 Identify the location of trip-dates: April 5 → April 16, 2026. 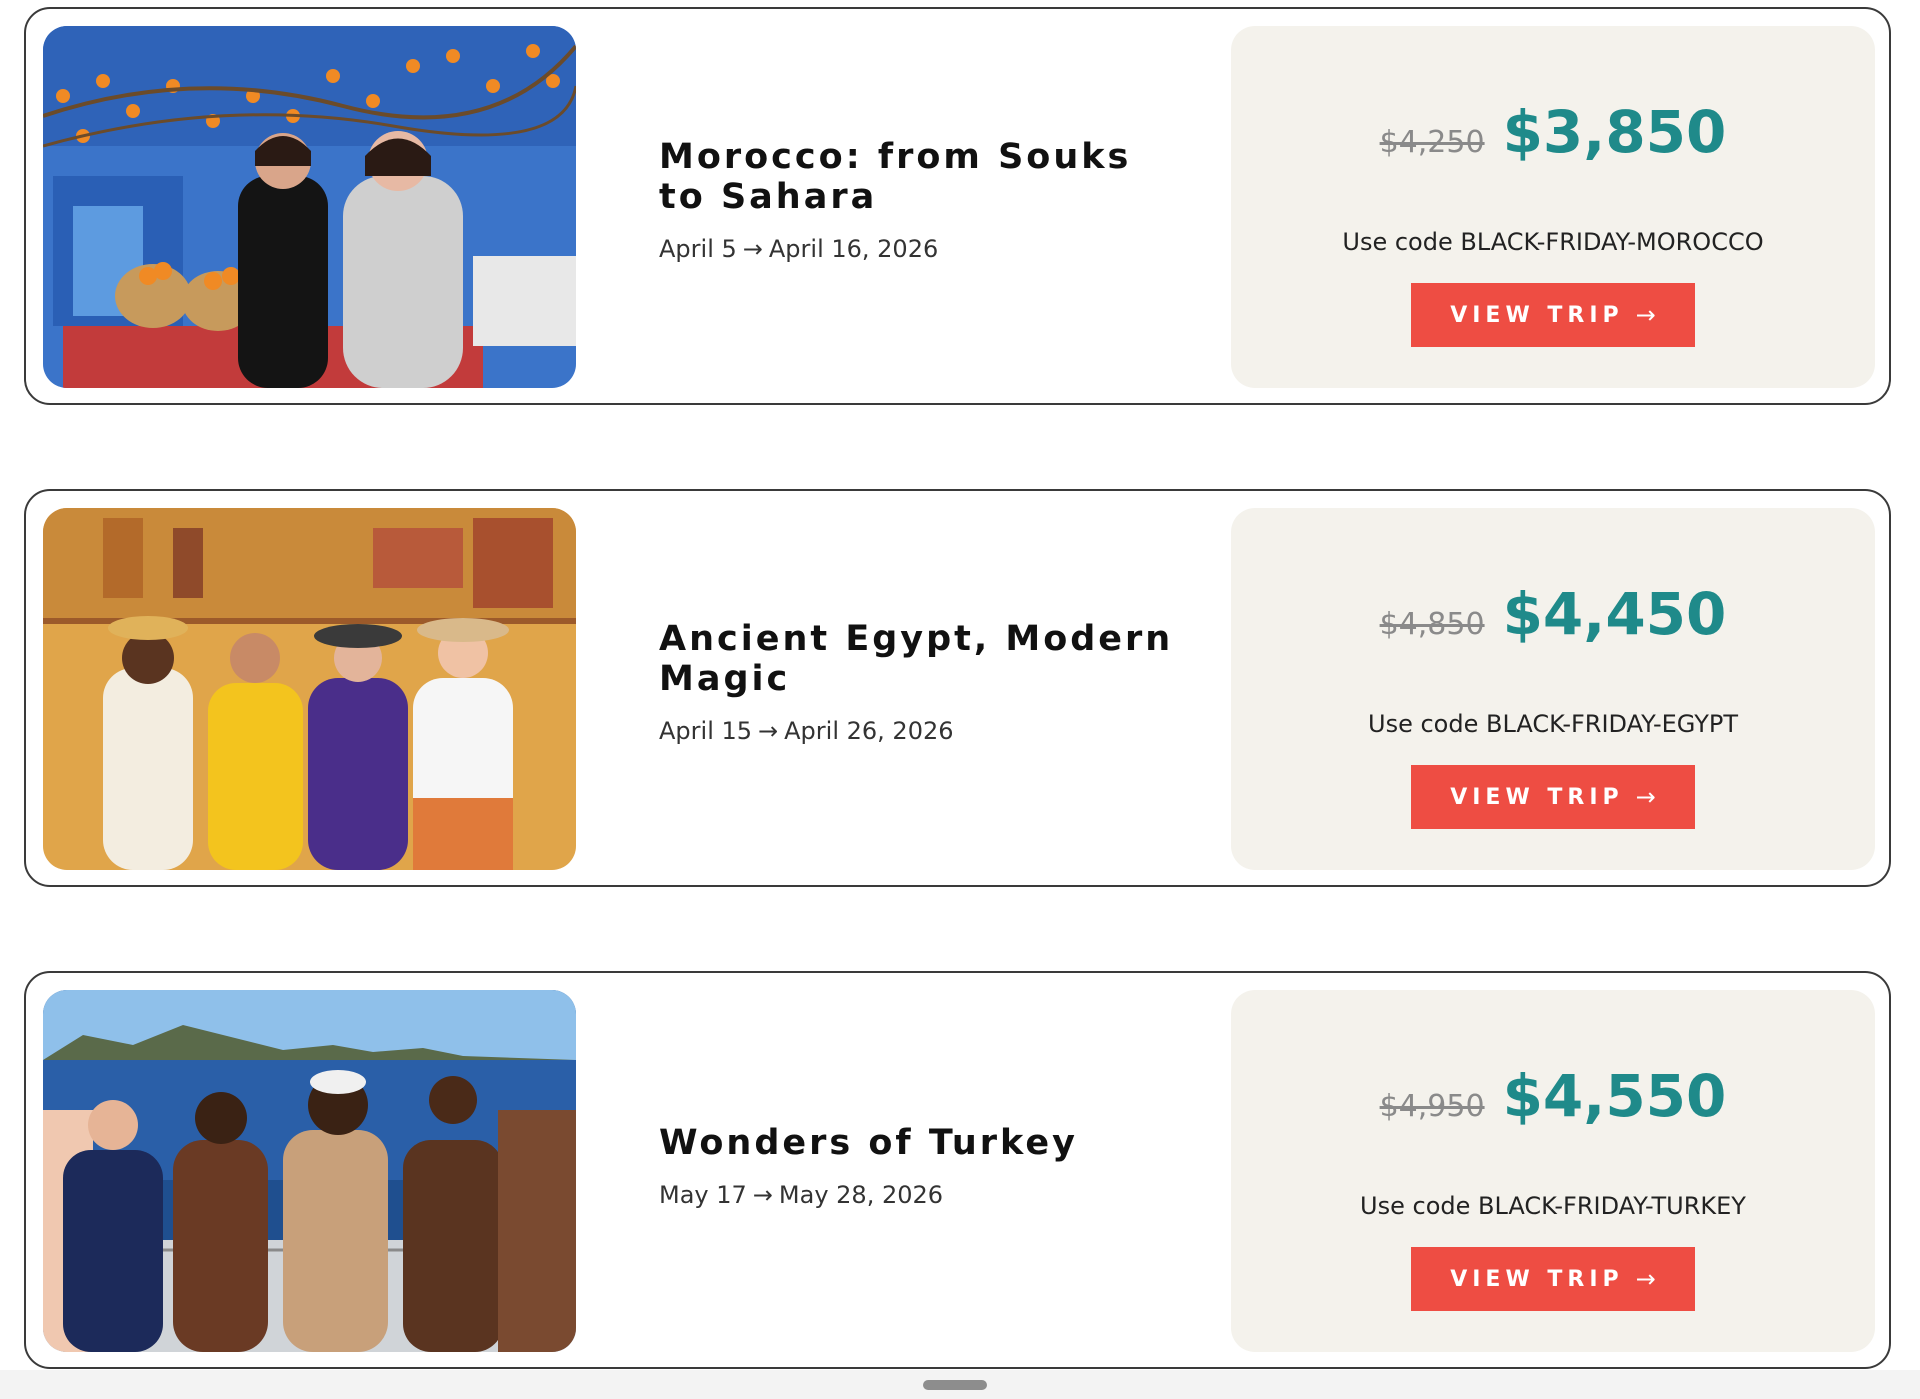
(919, 249).